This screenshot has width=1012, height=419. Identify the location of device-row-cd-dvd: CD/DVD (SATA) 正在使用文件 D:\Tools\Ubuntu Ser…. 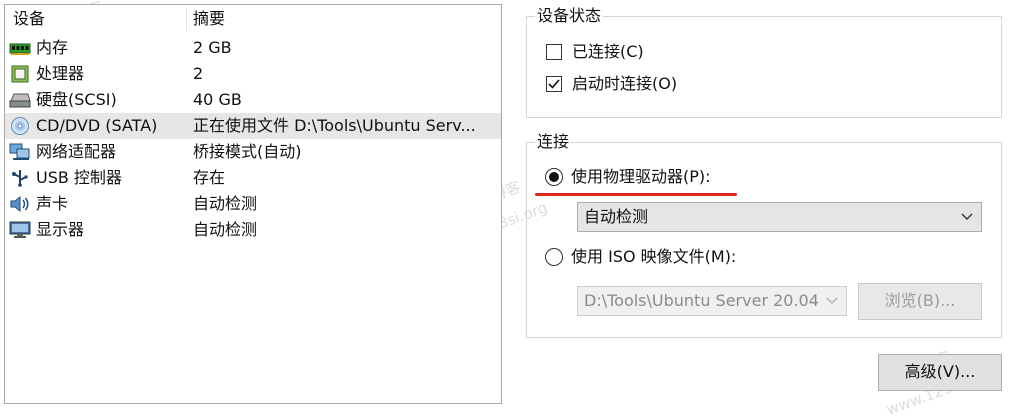
(253, 126).